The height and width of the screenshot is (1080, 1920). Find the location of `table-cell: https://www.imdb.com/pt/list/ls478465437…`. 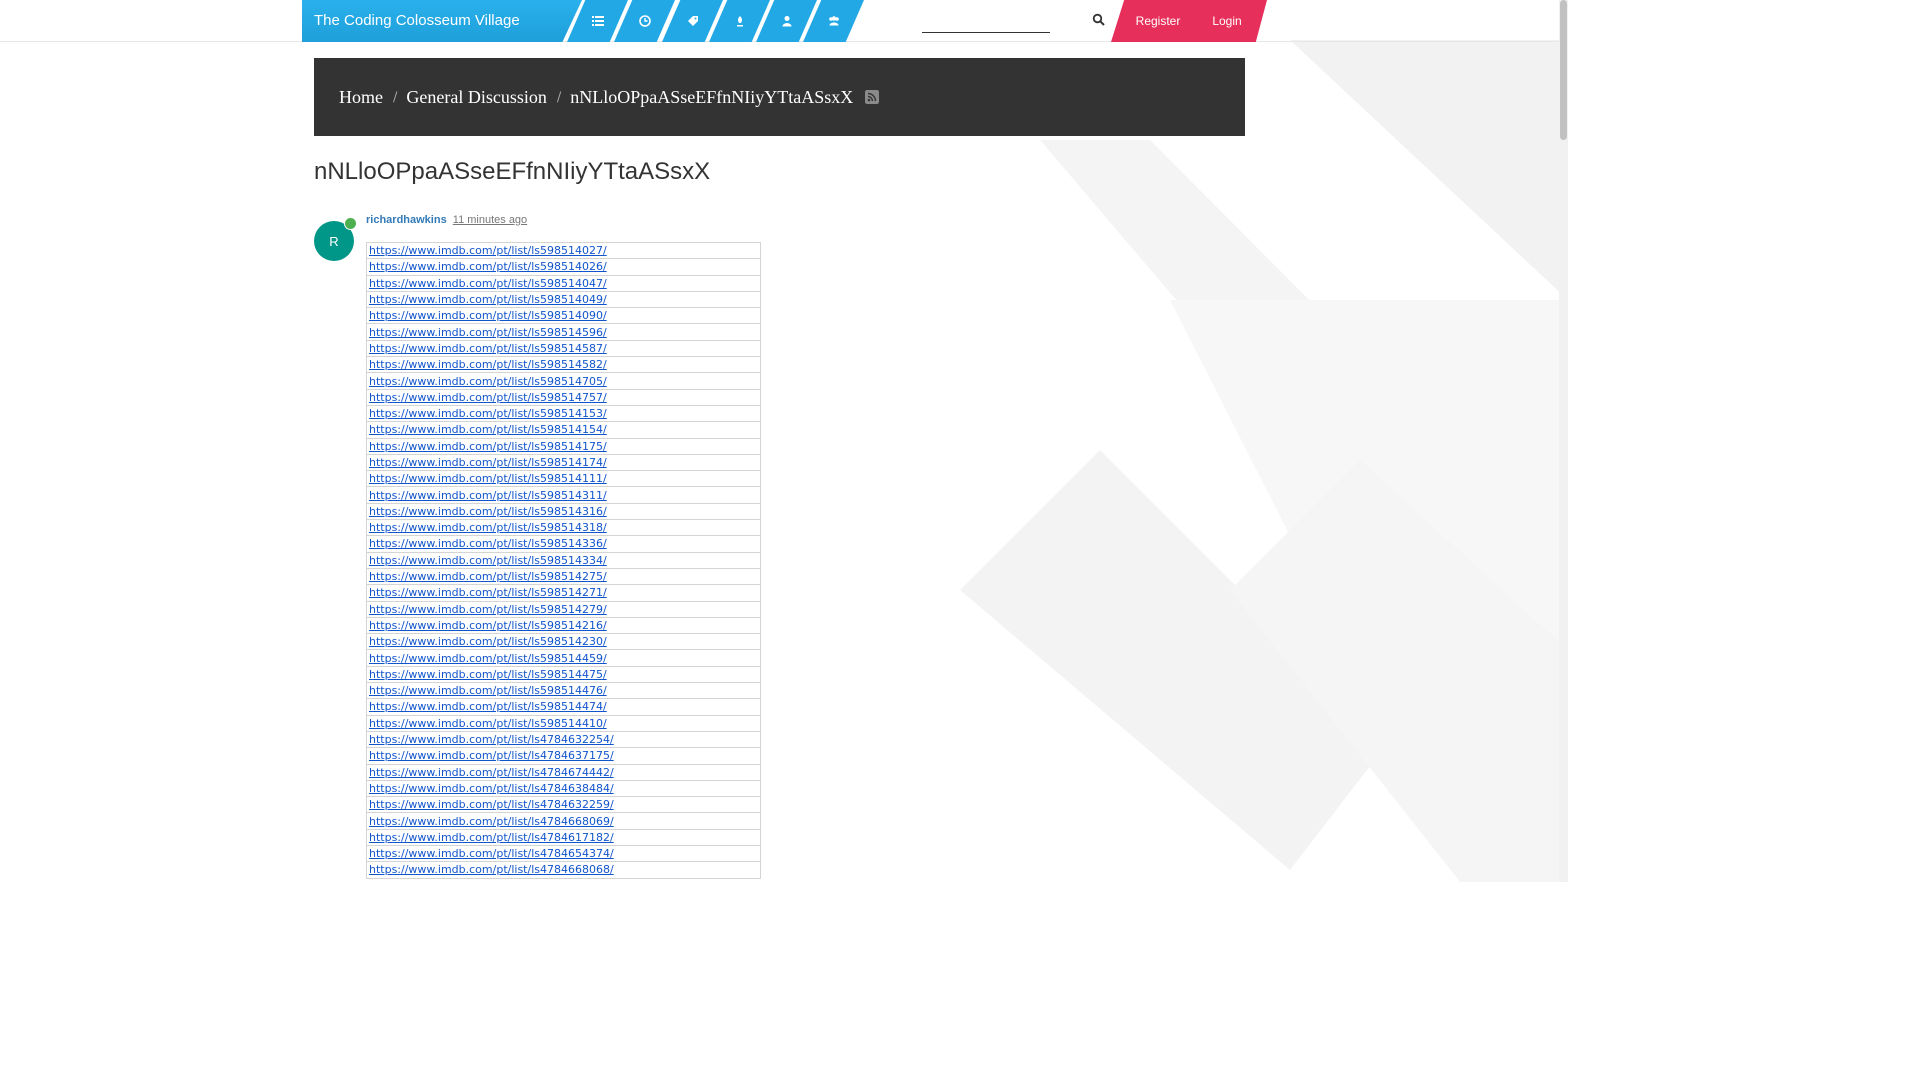

table-cell: https://www.imdb.com/pt/list/ls478465437… is located at coordinates (563, 853).